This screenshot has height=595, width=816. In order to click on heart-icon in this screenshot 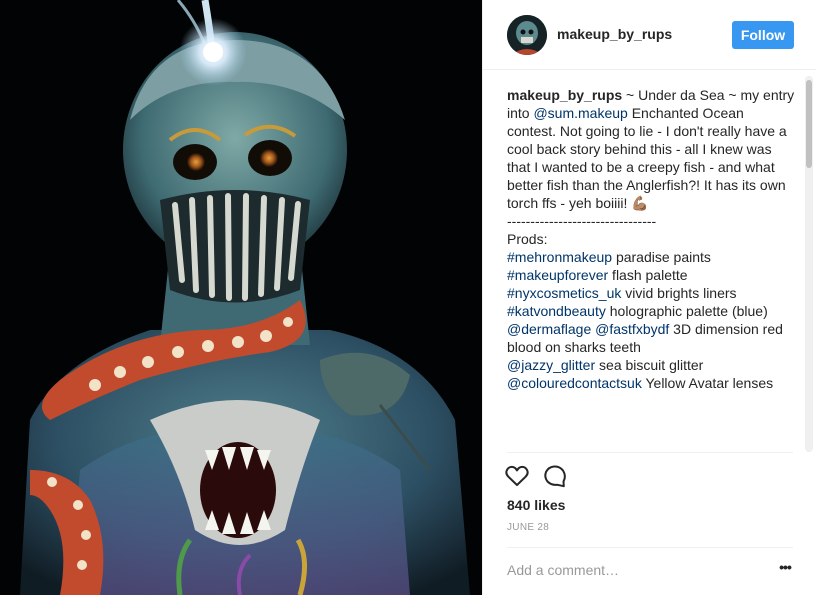, I will do `click(517, 476)`.